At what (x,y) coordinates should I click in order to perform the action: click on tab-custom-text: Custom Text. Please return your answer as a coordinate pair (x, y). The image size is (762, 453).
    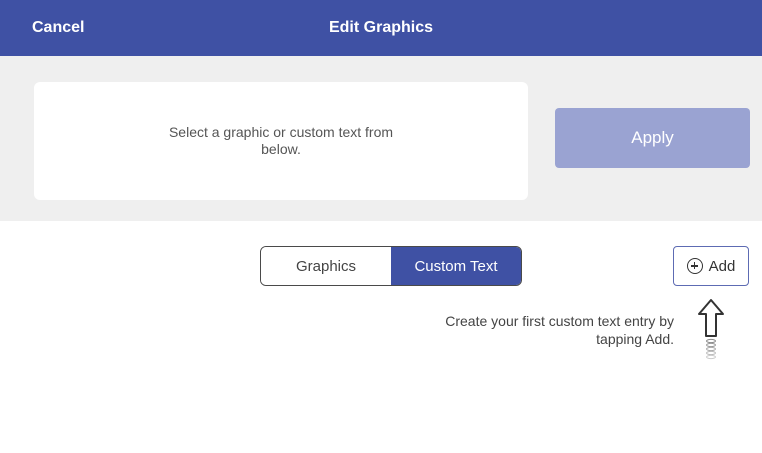
    Looking at the image, I should click on (456, 266).